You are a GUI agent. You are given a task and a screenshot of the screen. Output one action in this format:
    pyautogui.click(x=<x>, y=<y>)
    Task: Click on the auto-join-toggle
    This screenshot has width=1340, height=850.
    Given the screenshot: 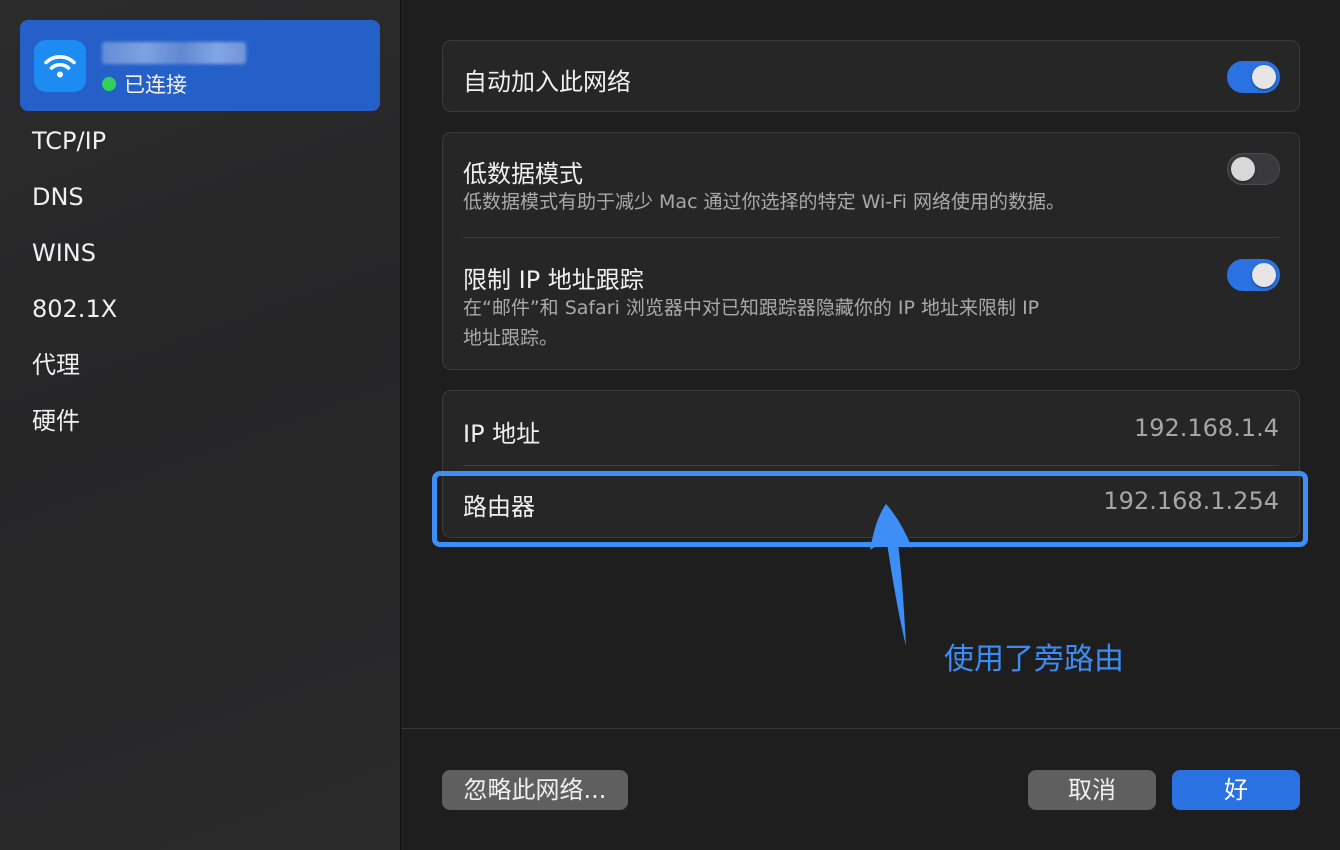 What is the action you would take?
    pyautogui.click(x=1253, y=77)
    